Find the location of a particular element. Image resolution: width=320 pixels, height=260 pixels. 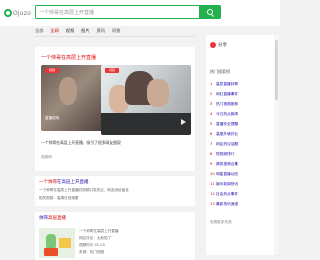

result-snippet: 相关视频 - 高清在线观看 is located at coordinates (59, 198).